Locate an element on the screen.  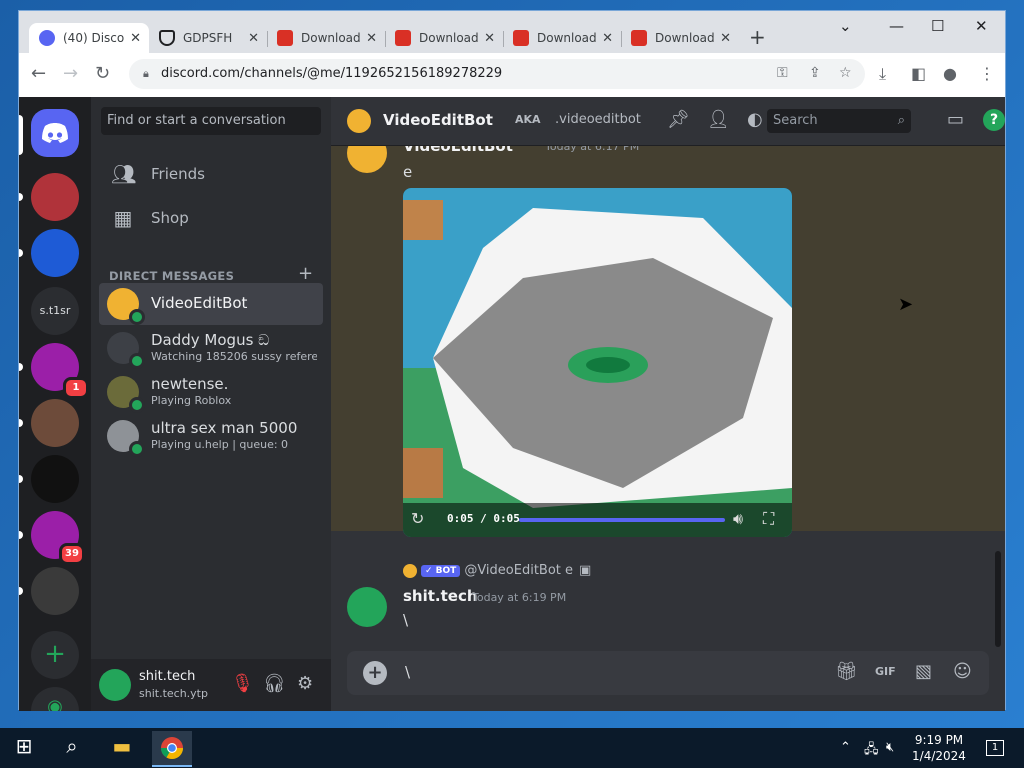
chrome-taskbar-button is located at coordinates (172, 749).